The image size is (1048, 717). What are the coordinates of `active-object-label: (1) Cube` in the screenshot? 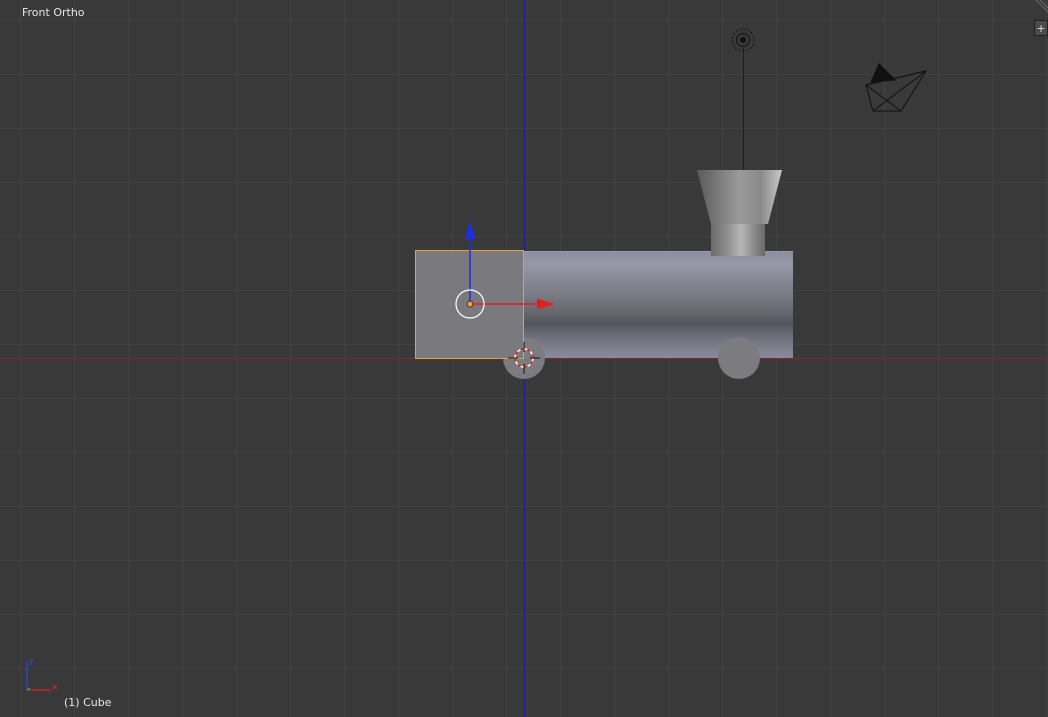 It's located at (88, 702).